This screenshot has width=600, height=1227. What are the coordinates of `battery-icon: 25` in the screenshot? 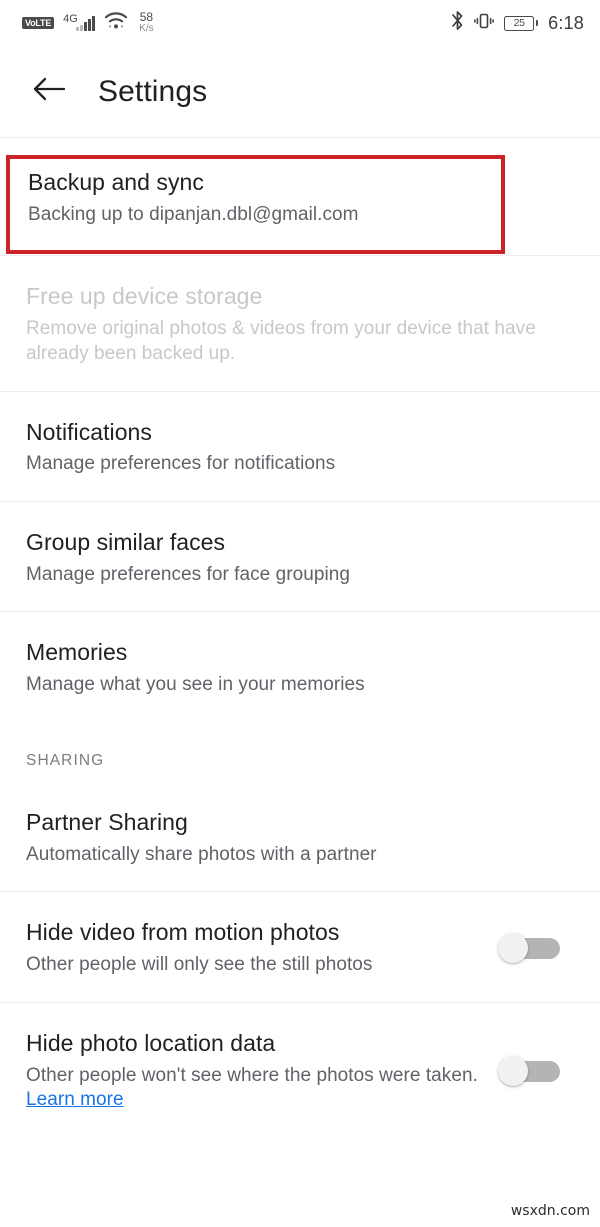 It's located at (521, 23).